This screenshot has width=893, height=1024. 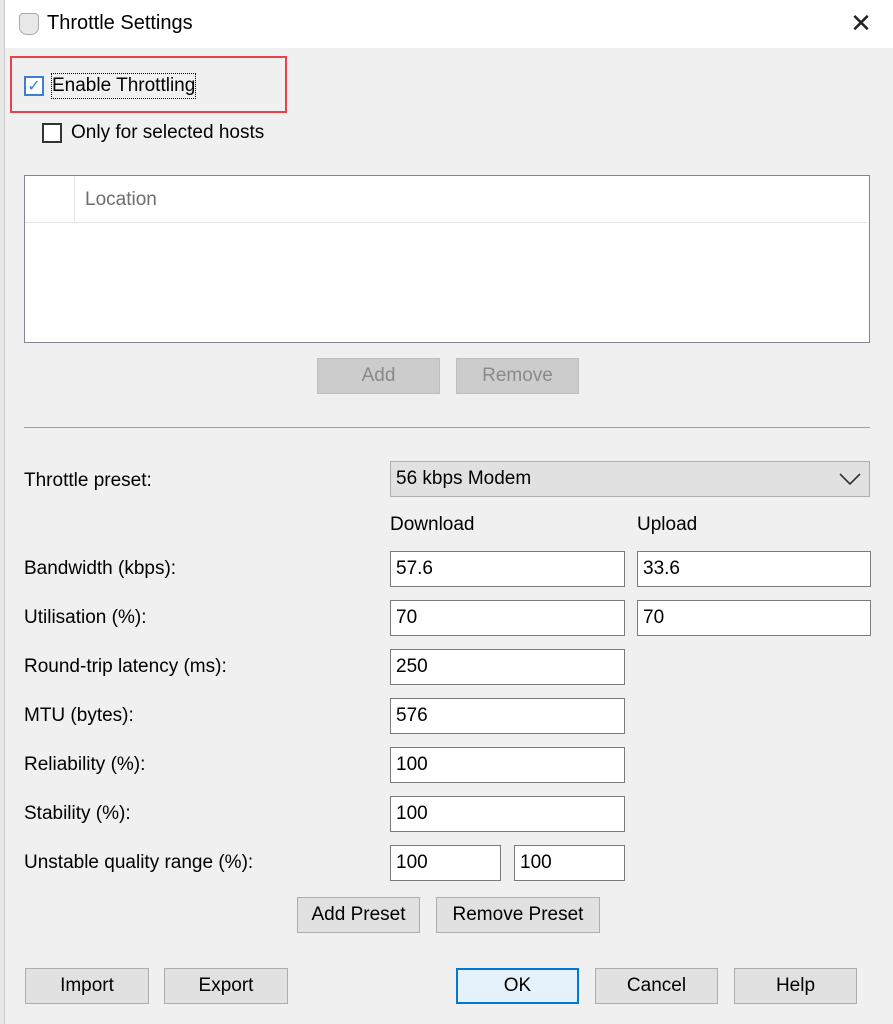 I want to click on stability-label: Stability (%):, so click(x=77, y=813).